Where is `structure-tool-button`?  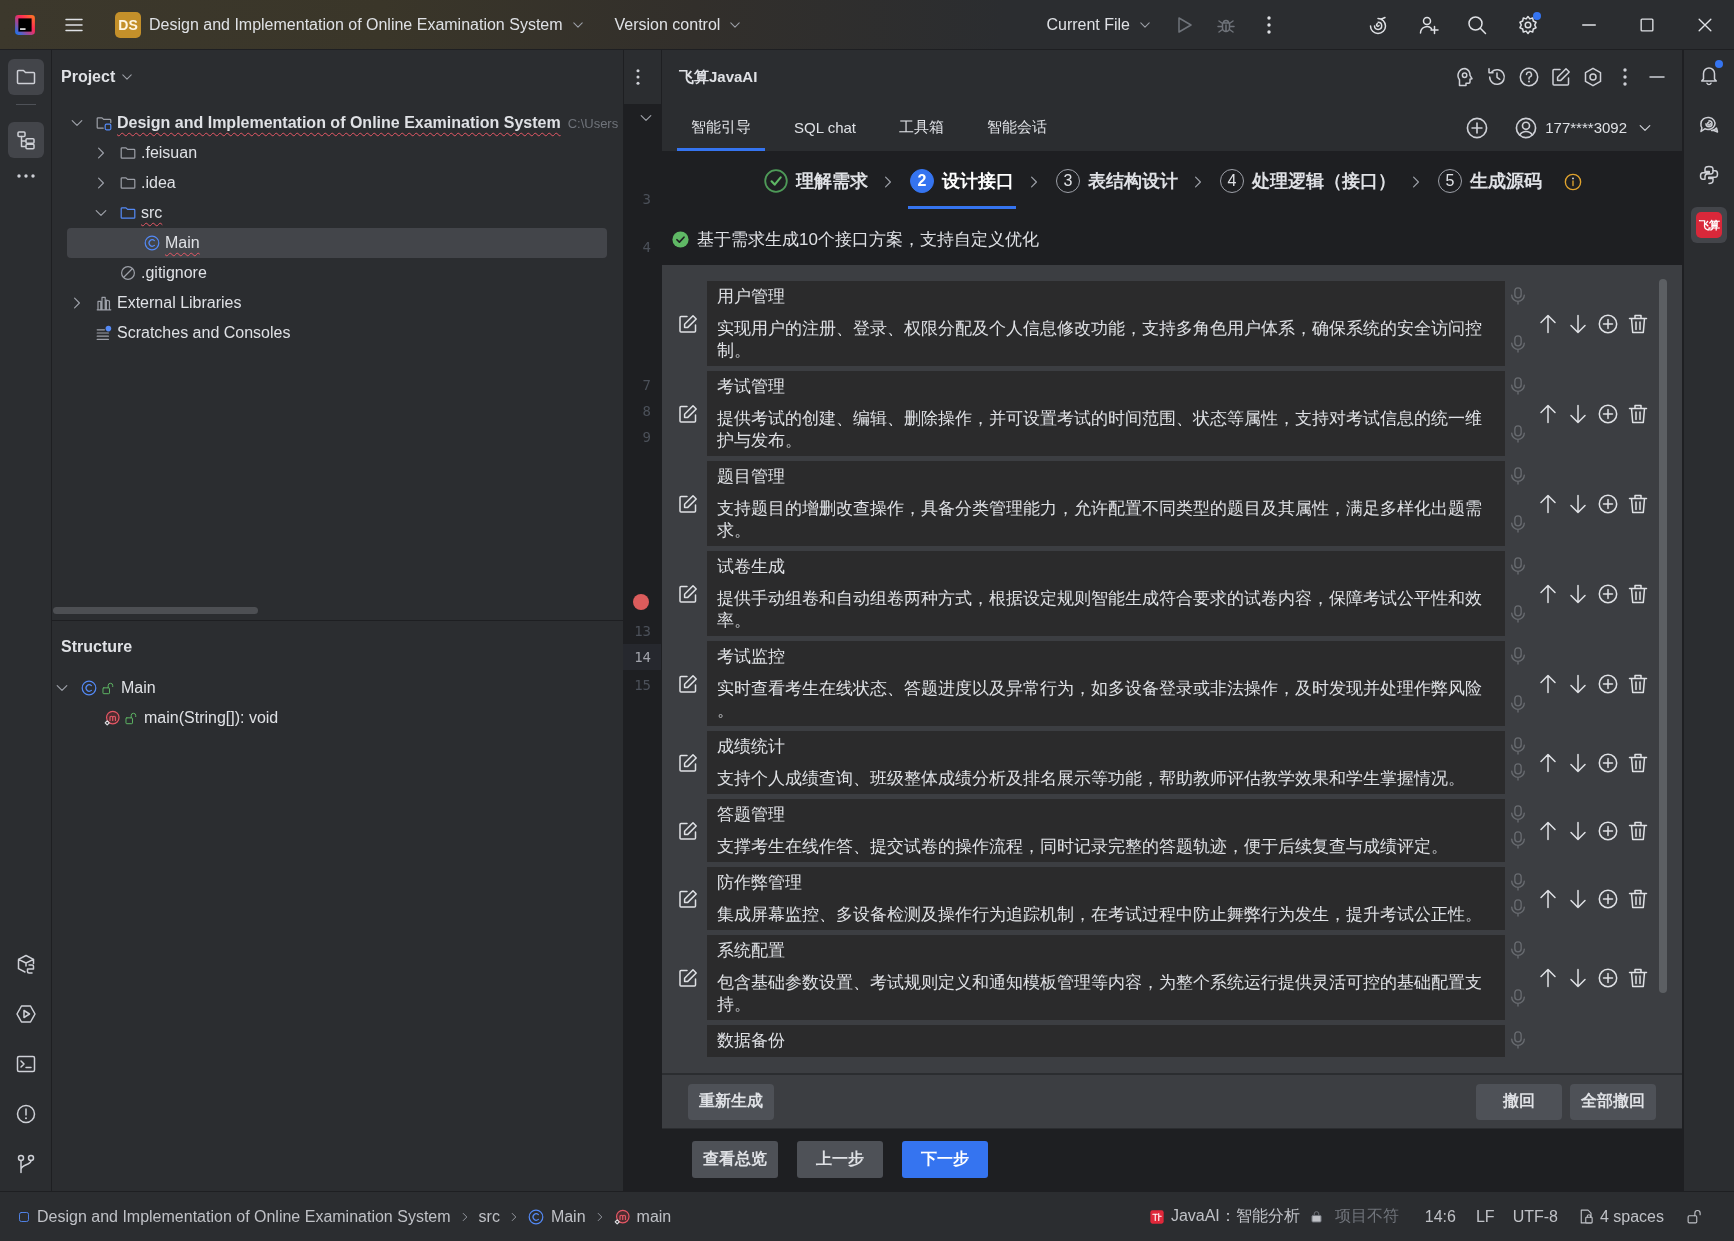
structure-tool-button is located at coordinates (25, 140).